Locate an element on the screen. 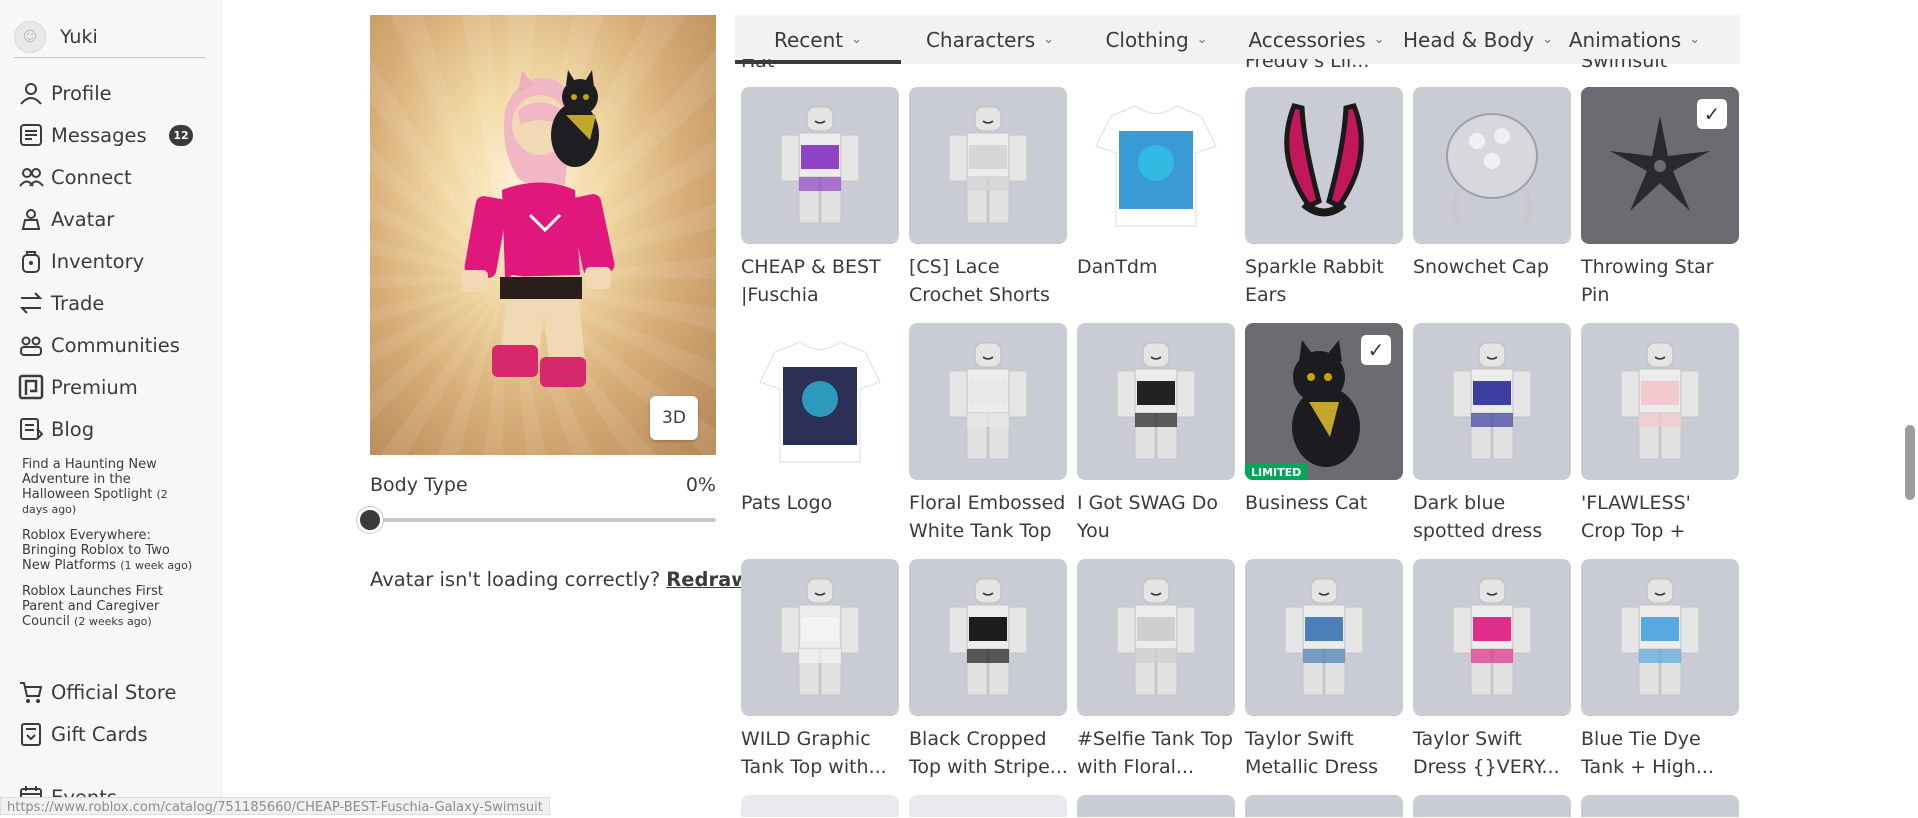 This screenshot has height=818, width=1918. sidebar-item-profile: Profile is located at coordinates (111, 93).